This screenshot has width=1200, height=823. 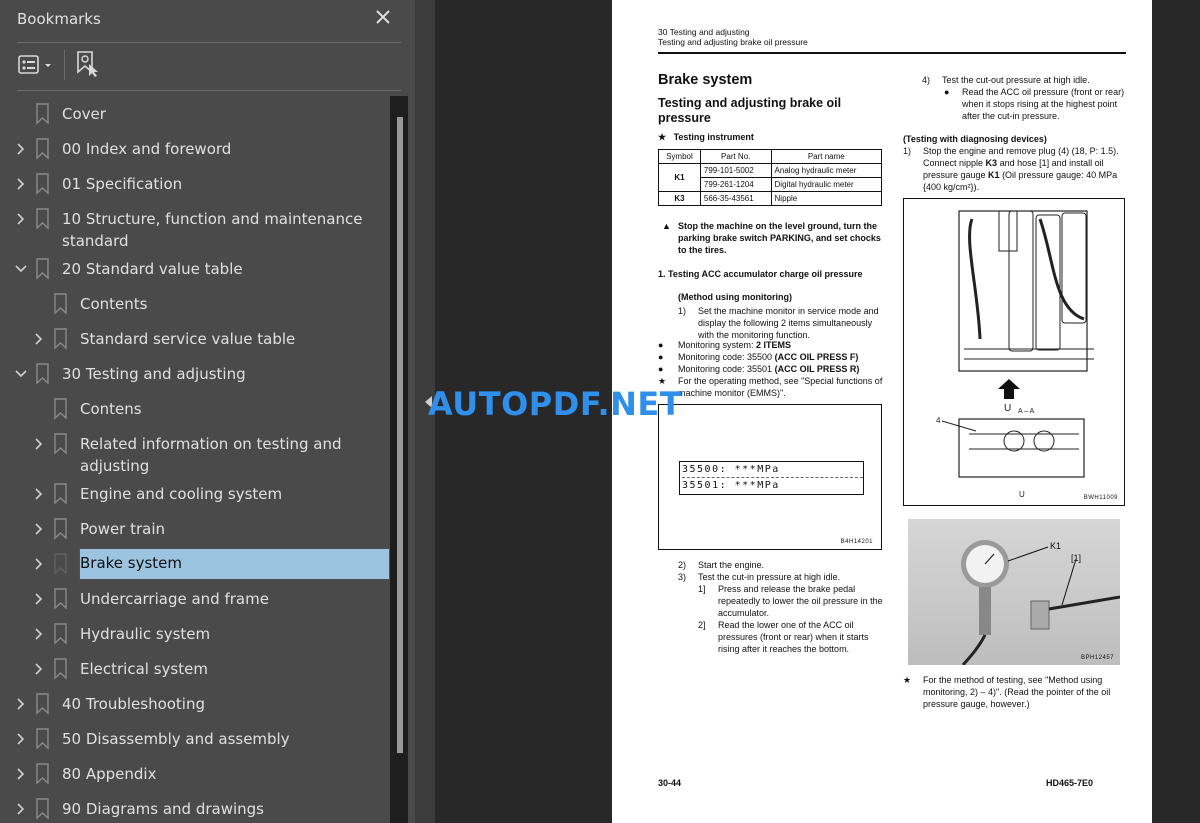 I want to click on header-topic: Testing and adjusting brake oil pressure, so click(x=733, y=41).